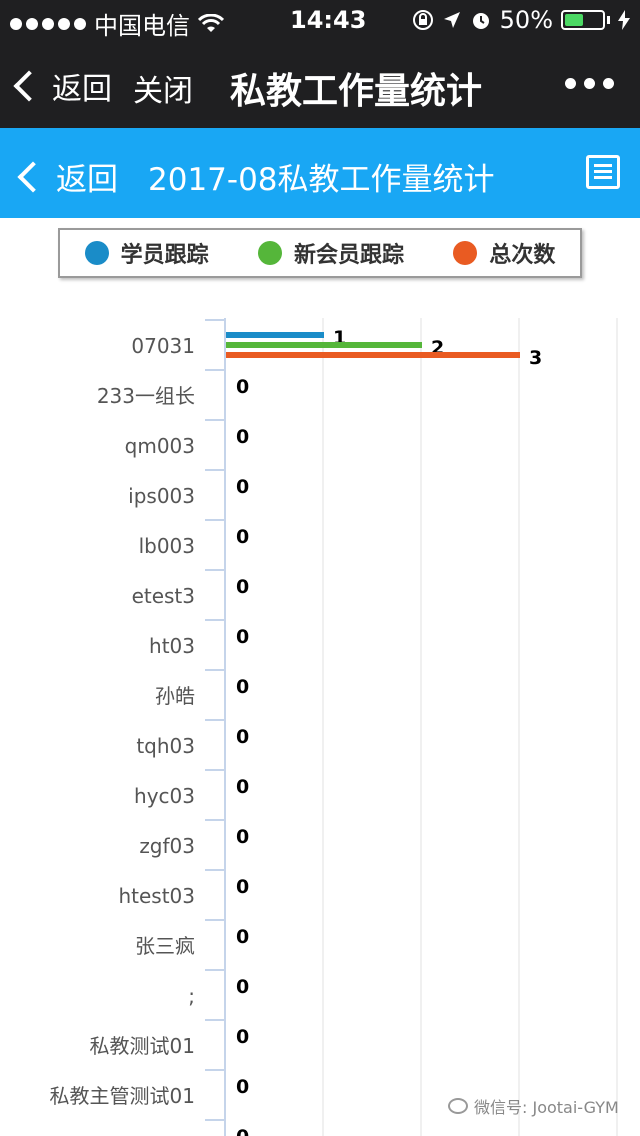 This screenshot has width=640, height=1136. What do you see at coordinates (175, 696) in the screenshot?
I see `category-label: 孙皓` at bounding box center [175, 696].